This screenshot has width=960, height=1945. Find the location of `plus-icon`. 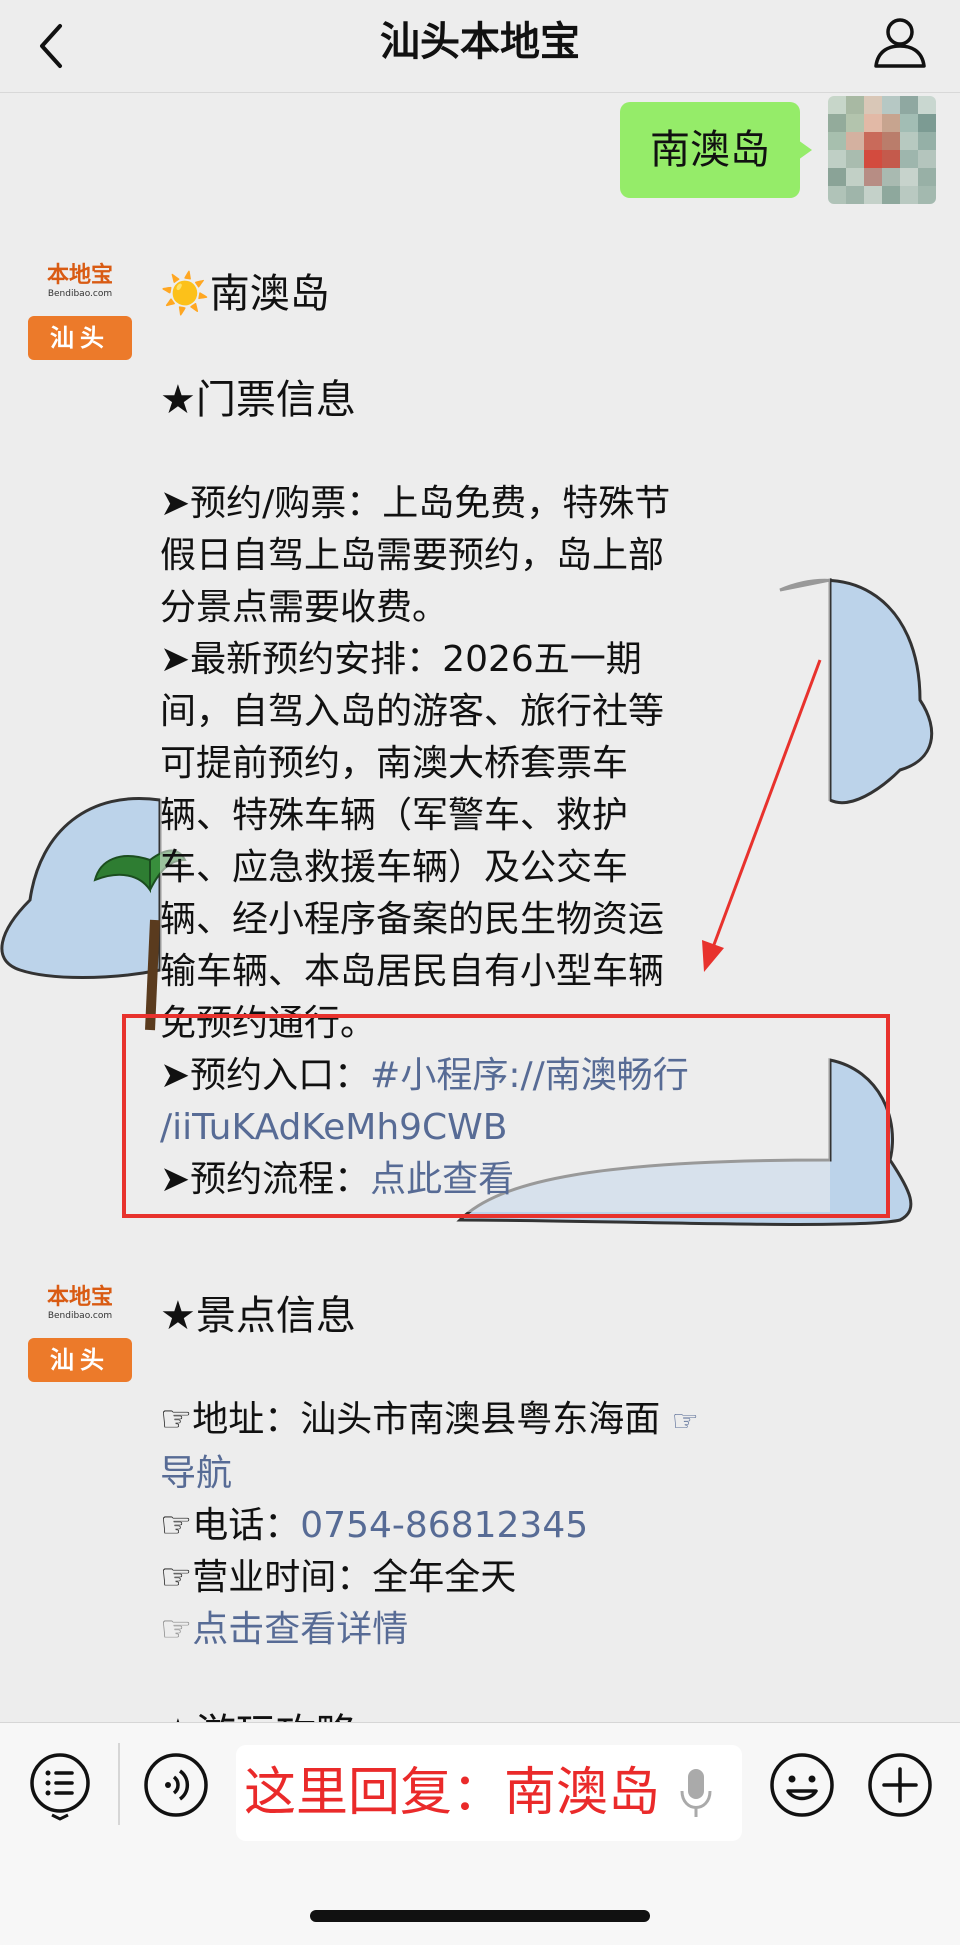

plus-icon is located at coordinates (900, 1785).